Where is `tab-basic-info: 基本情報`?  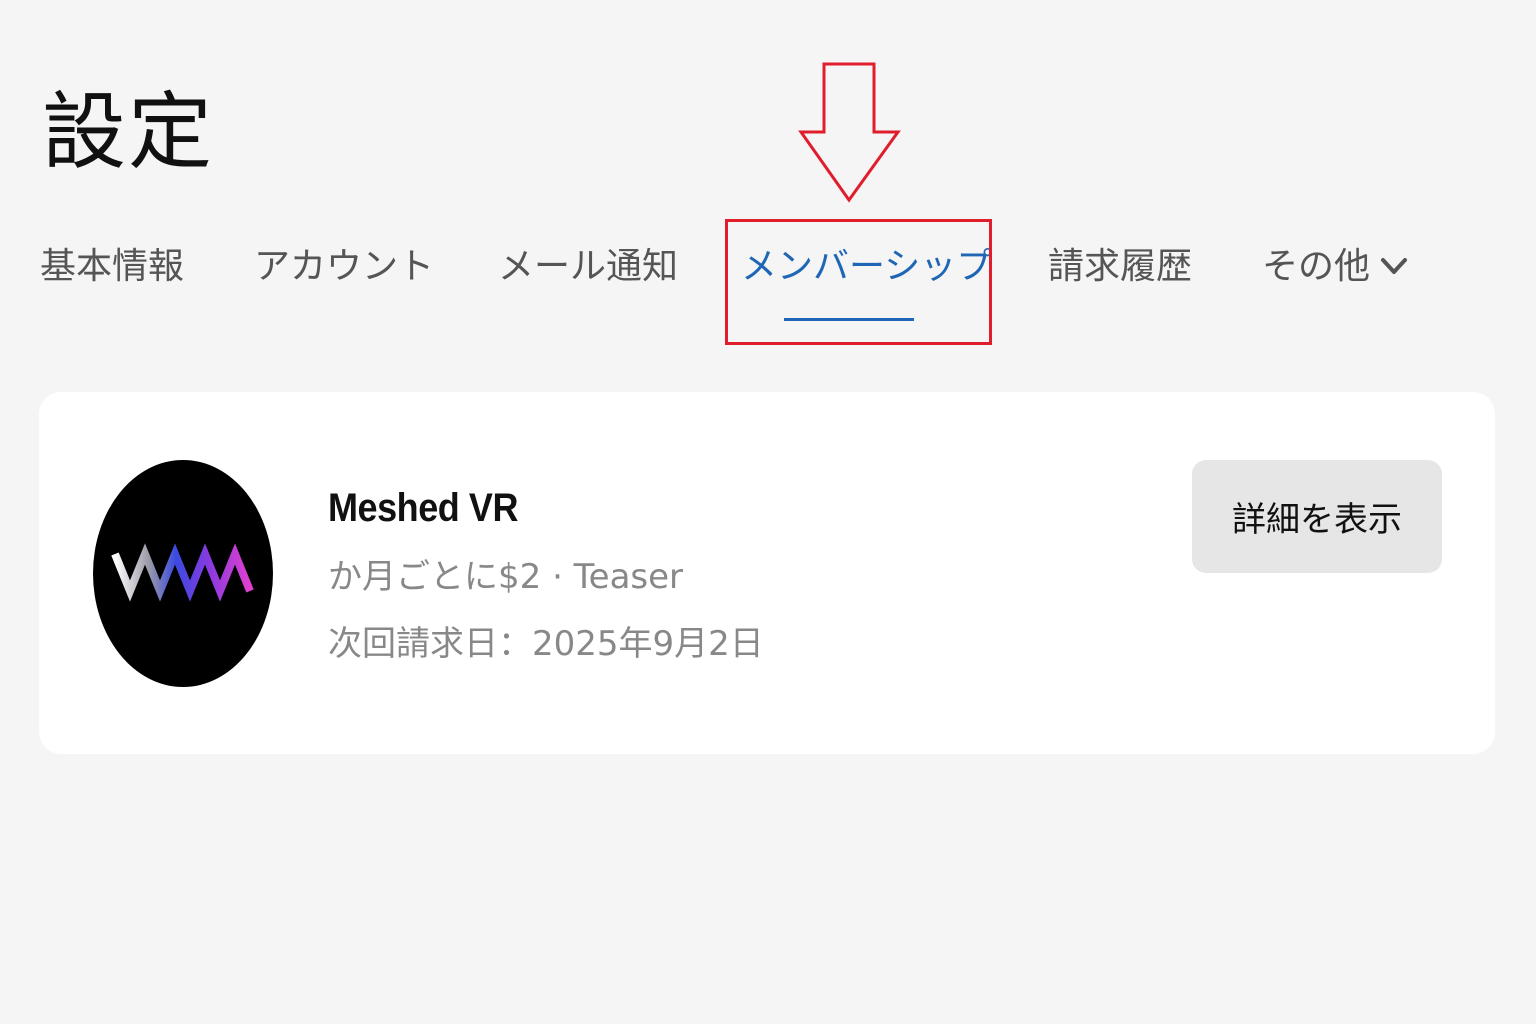 tab-basic-info: 基本情報 is located at coordinates (112, 267).